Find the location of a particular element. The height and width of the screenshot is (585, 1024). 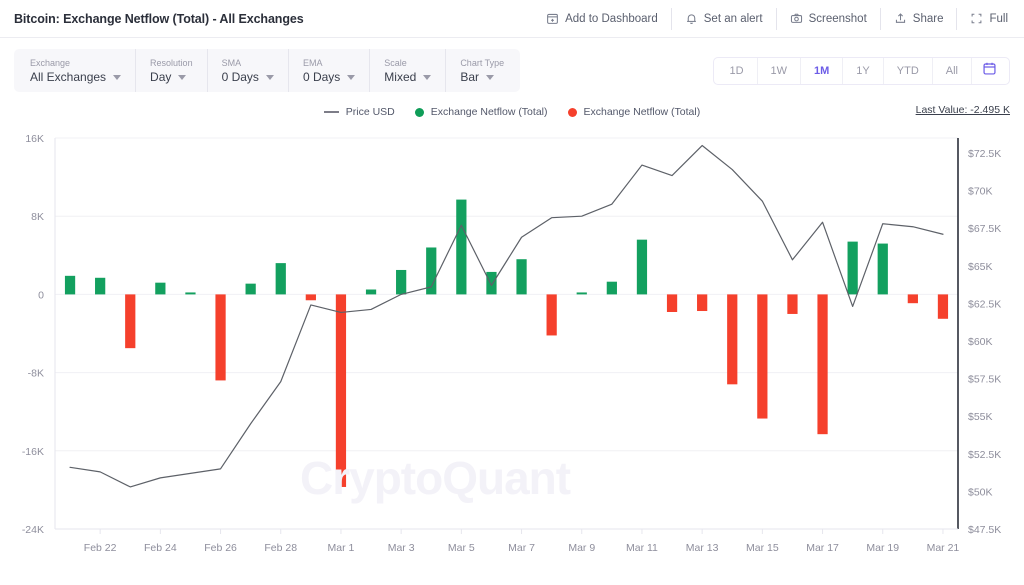

calendar-icon is located at coordinates (989, 71).